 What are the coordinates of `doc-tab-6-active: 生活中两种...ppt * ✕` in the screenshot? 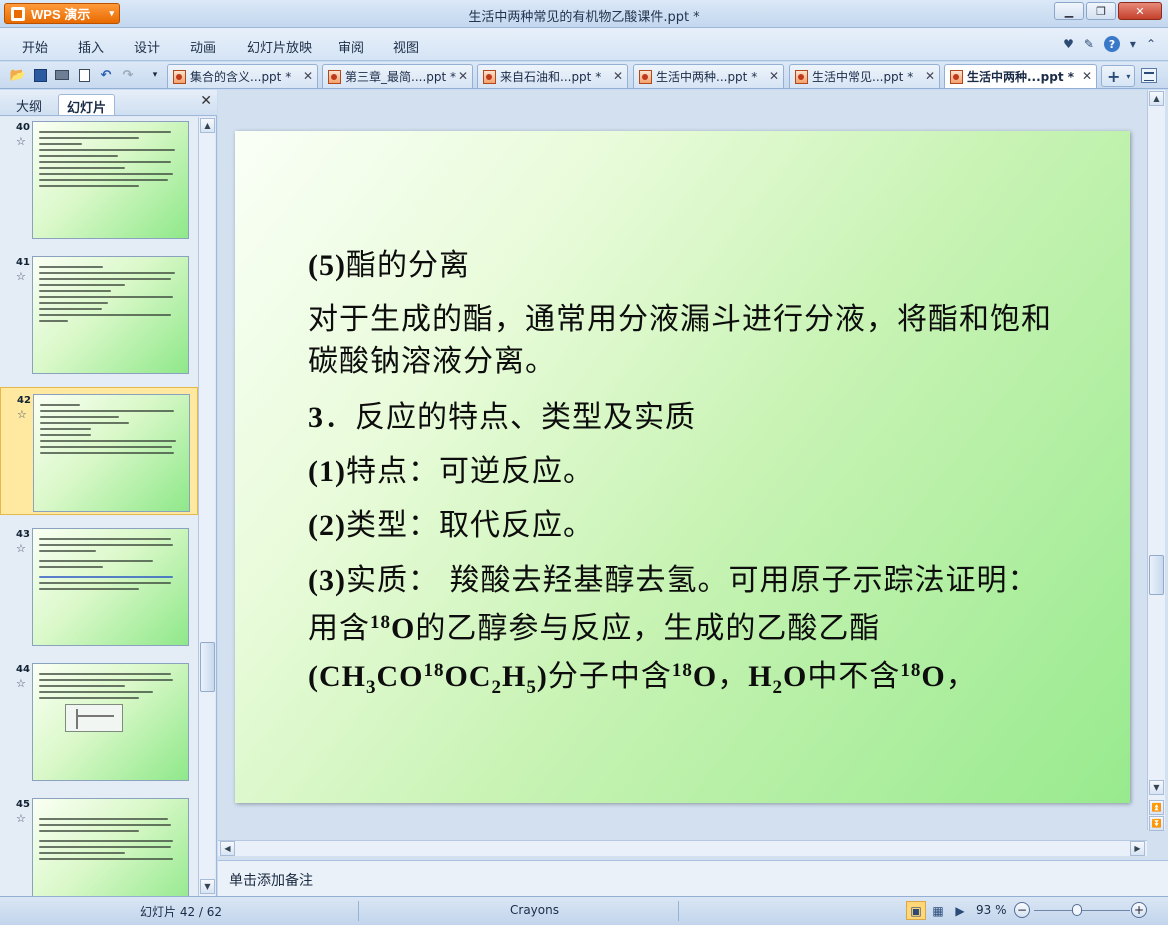 It's located at (1020, 76).